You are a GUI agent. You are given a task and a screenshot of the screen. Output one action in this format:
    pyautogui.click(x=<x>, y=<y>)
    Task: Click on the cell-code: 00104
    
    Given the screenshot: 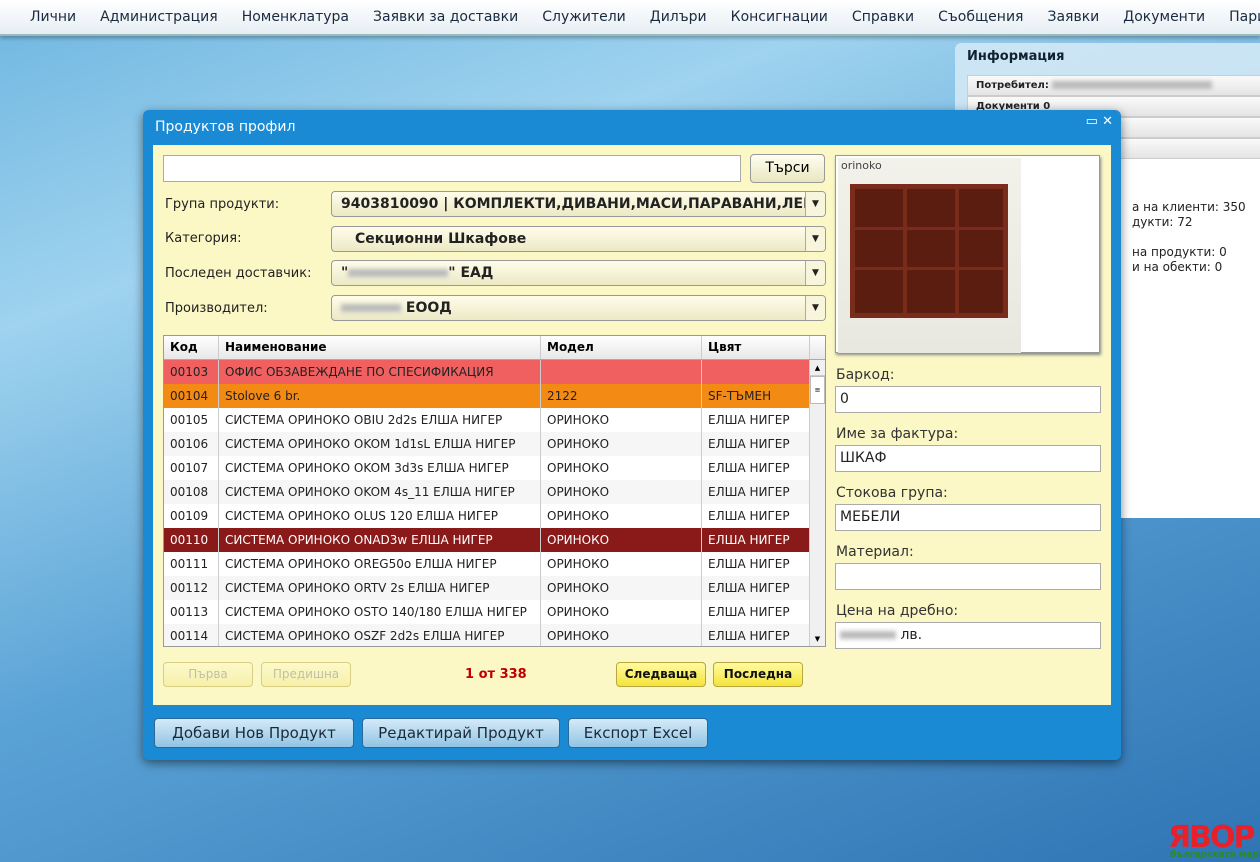 What is the action you would take?
    pyautogui.click(x=191, y=396)
    